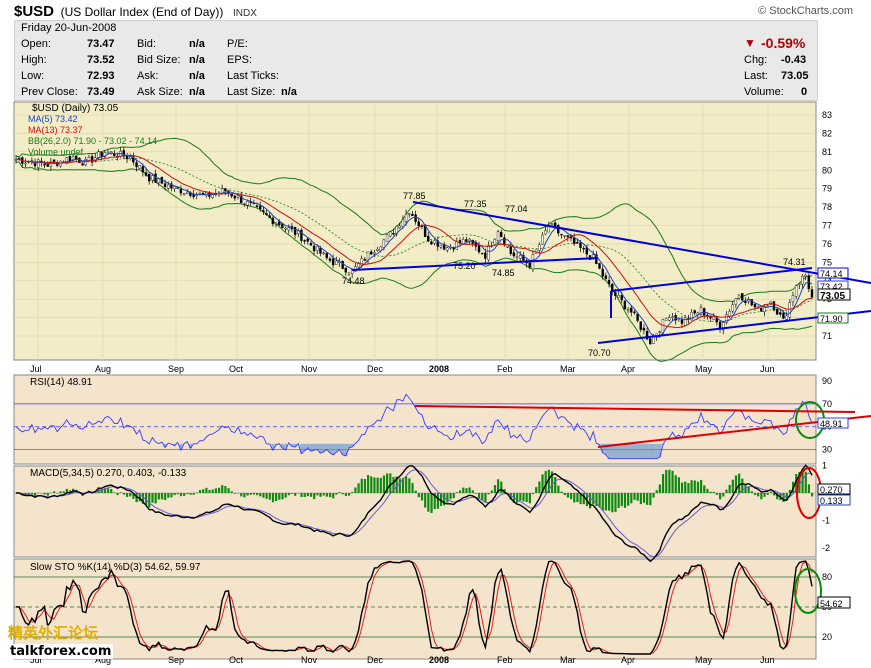 This screenshot has height=668, width=871. What do you see at coordinates (53, 119) in the screenshot?
I see `legend-ma5: MA(5) 73.42` at bounding box center [53, 119].